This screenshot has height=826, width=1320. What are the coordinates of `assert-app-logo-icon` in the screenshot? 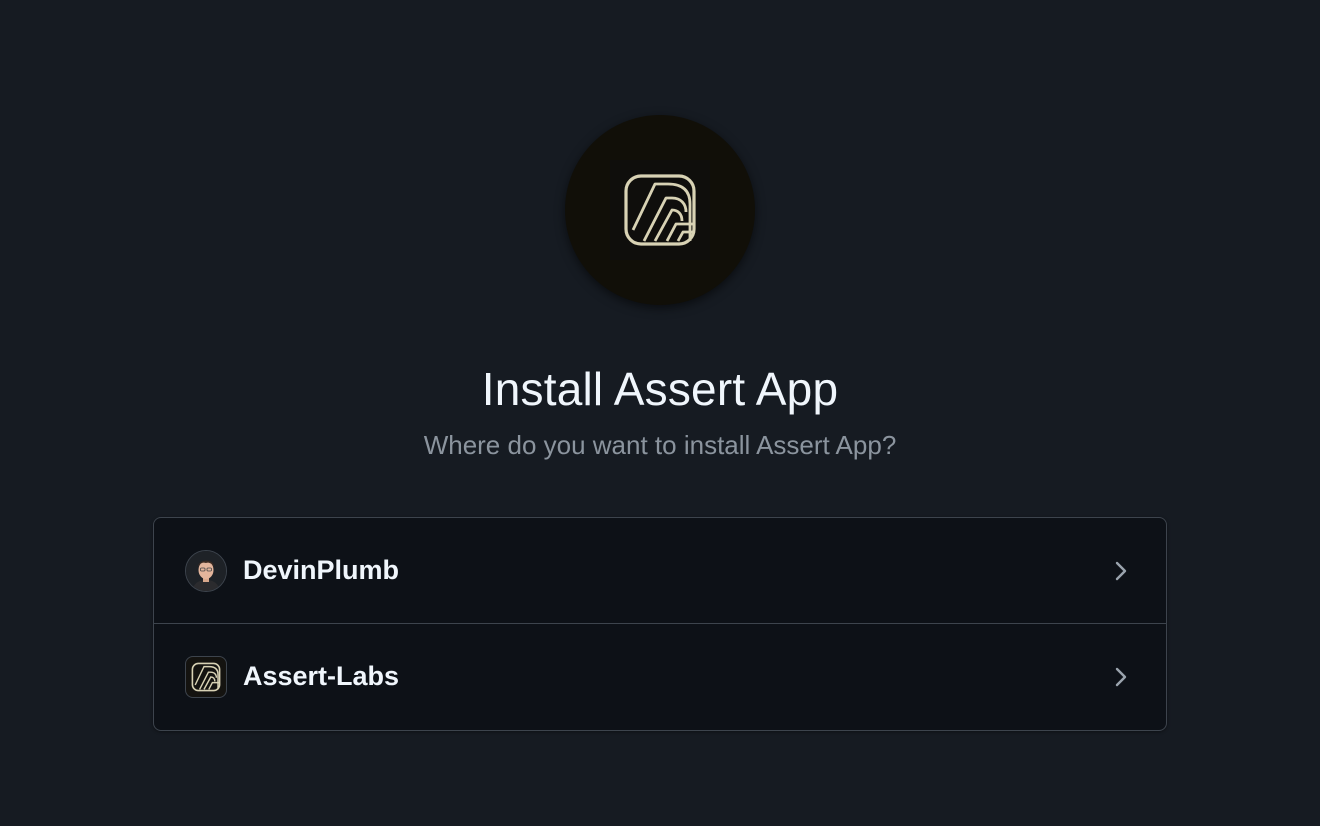 It's located at (660, 210).